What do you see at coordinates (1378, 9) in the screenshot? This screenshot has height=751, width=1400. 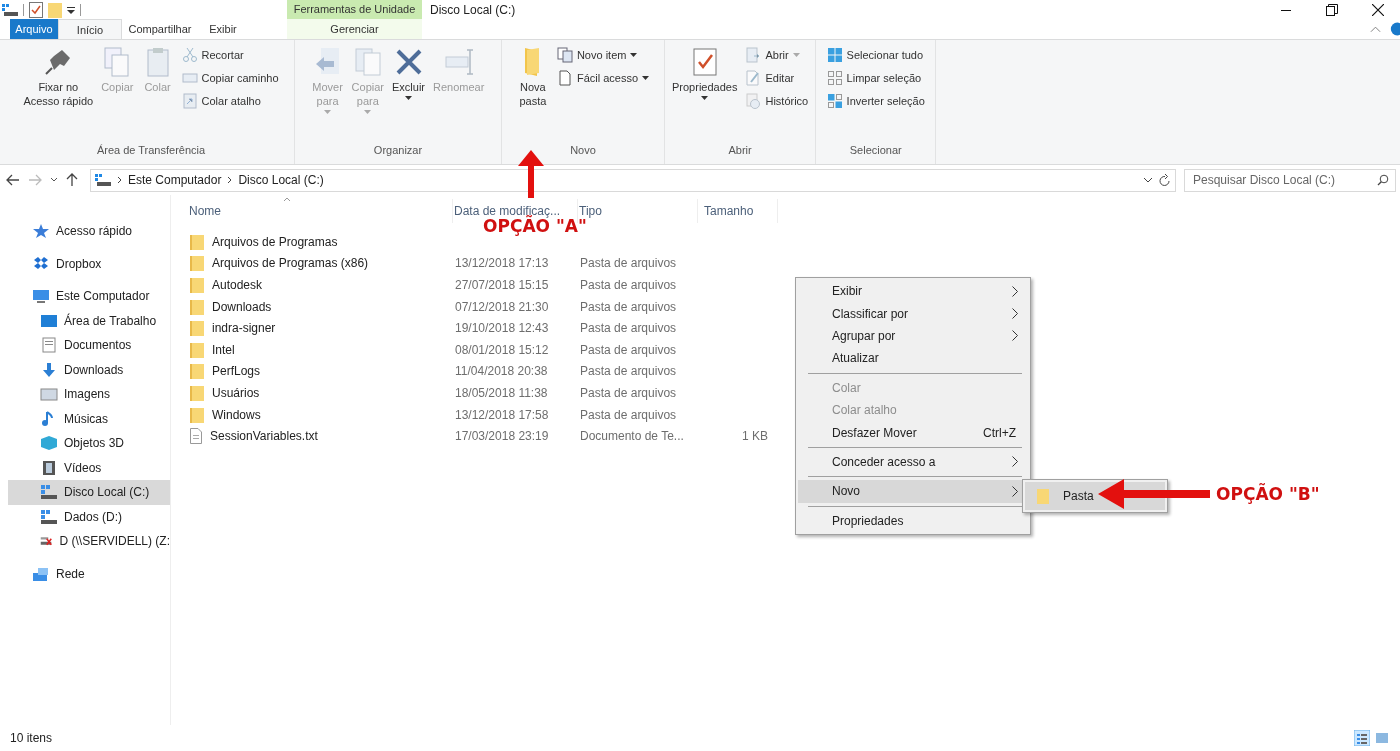 I see `close-icon` at bounding box center [1378, 9].